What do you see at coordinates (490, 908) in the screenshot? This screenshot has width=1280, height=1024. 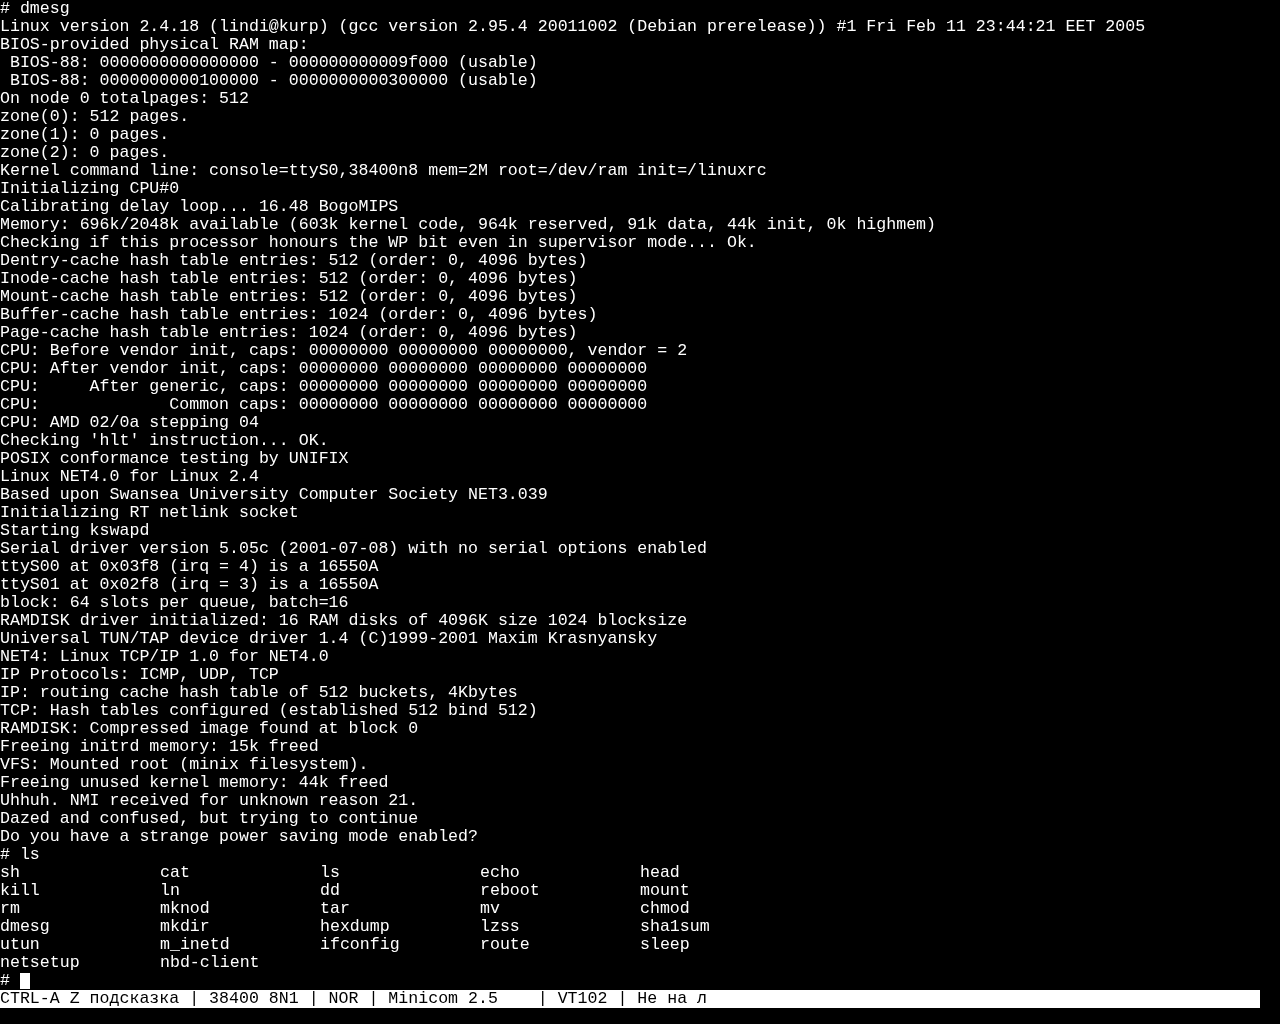 I see `file-name: mv` at bounding box center [490, 908].